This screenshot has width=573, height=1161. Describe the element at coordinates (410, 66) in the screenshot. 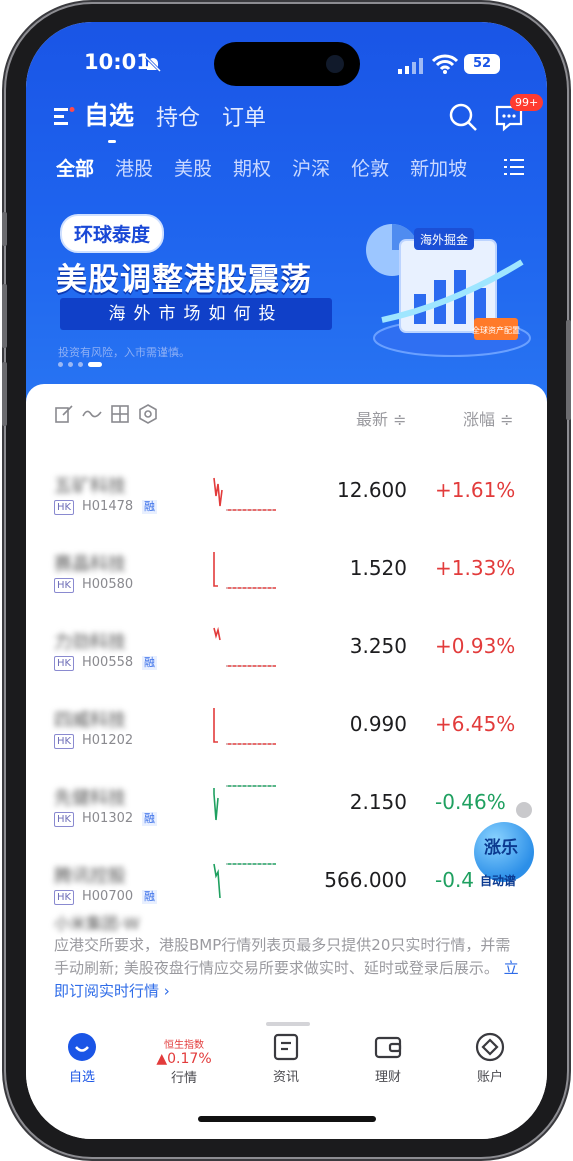

I see `cellular-signal-icon` at that location.